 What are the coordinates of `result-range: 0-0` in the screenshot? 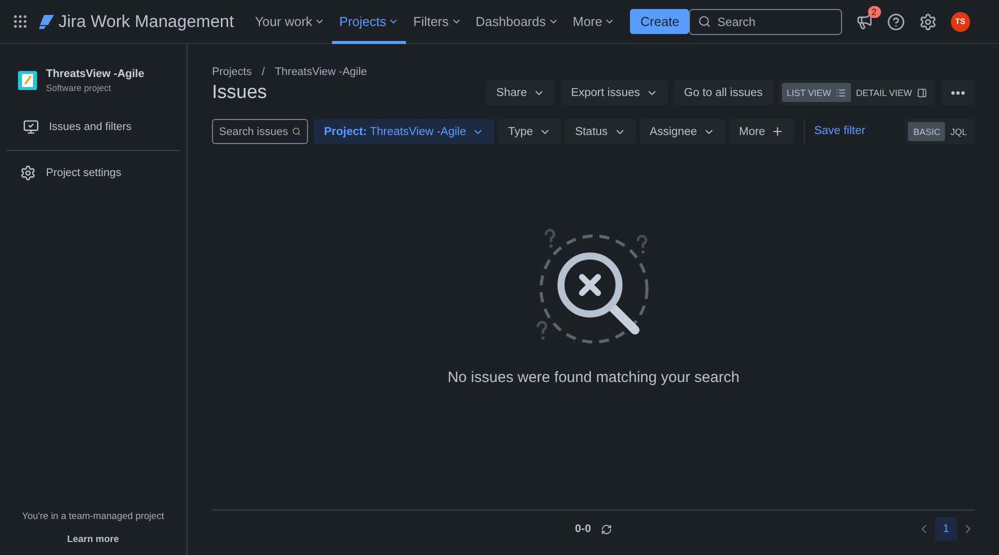 It's located at (583, 529).